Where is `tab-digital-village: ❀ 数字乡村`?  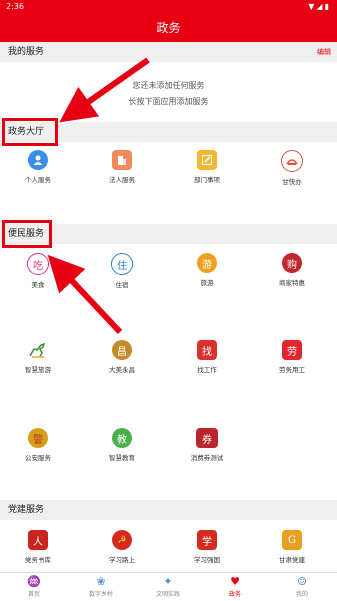 tab-digital-village: ❀ 数字乡村 is located at coordinates (101, 587).